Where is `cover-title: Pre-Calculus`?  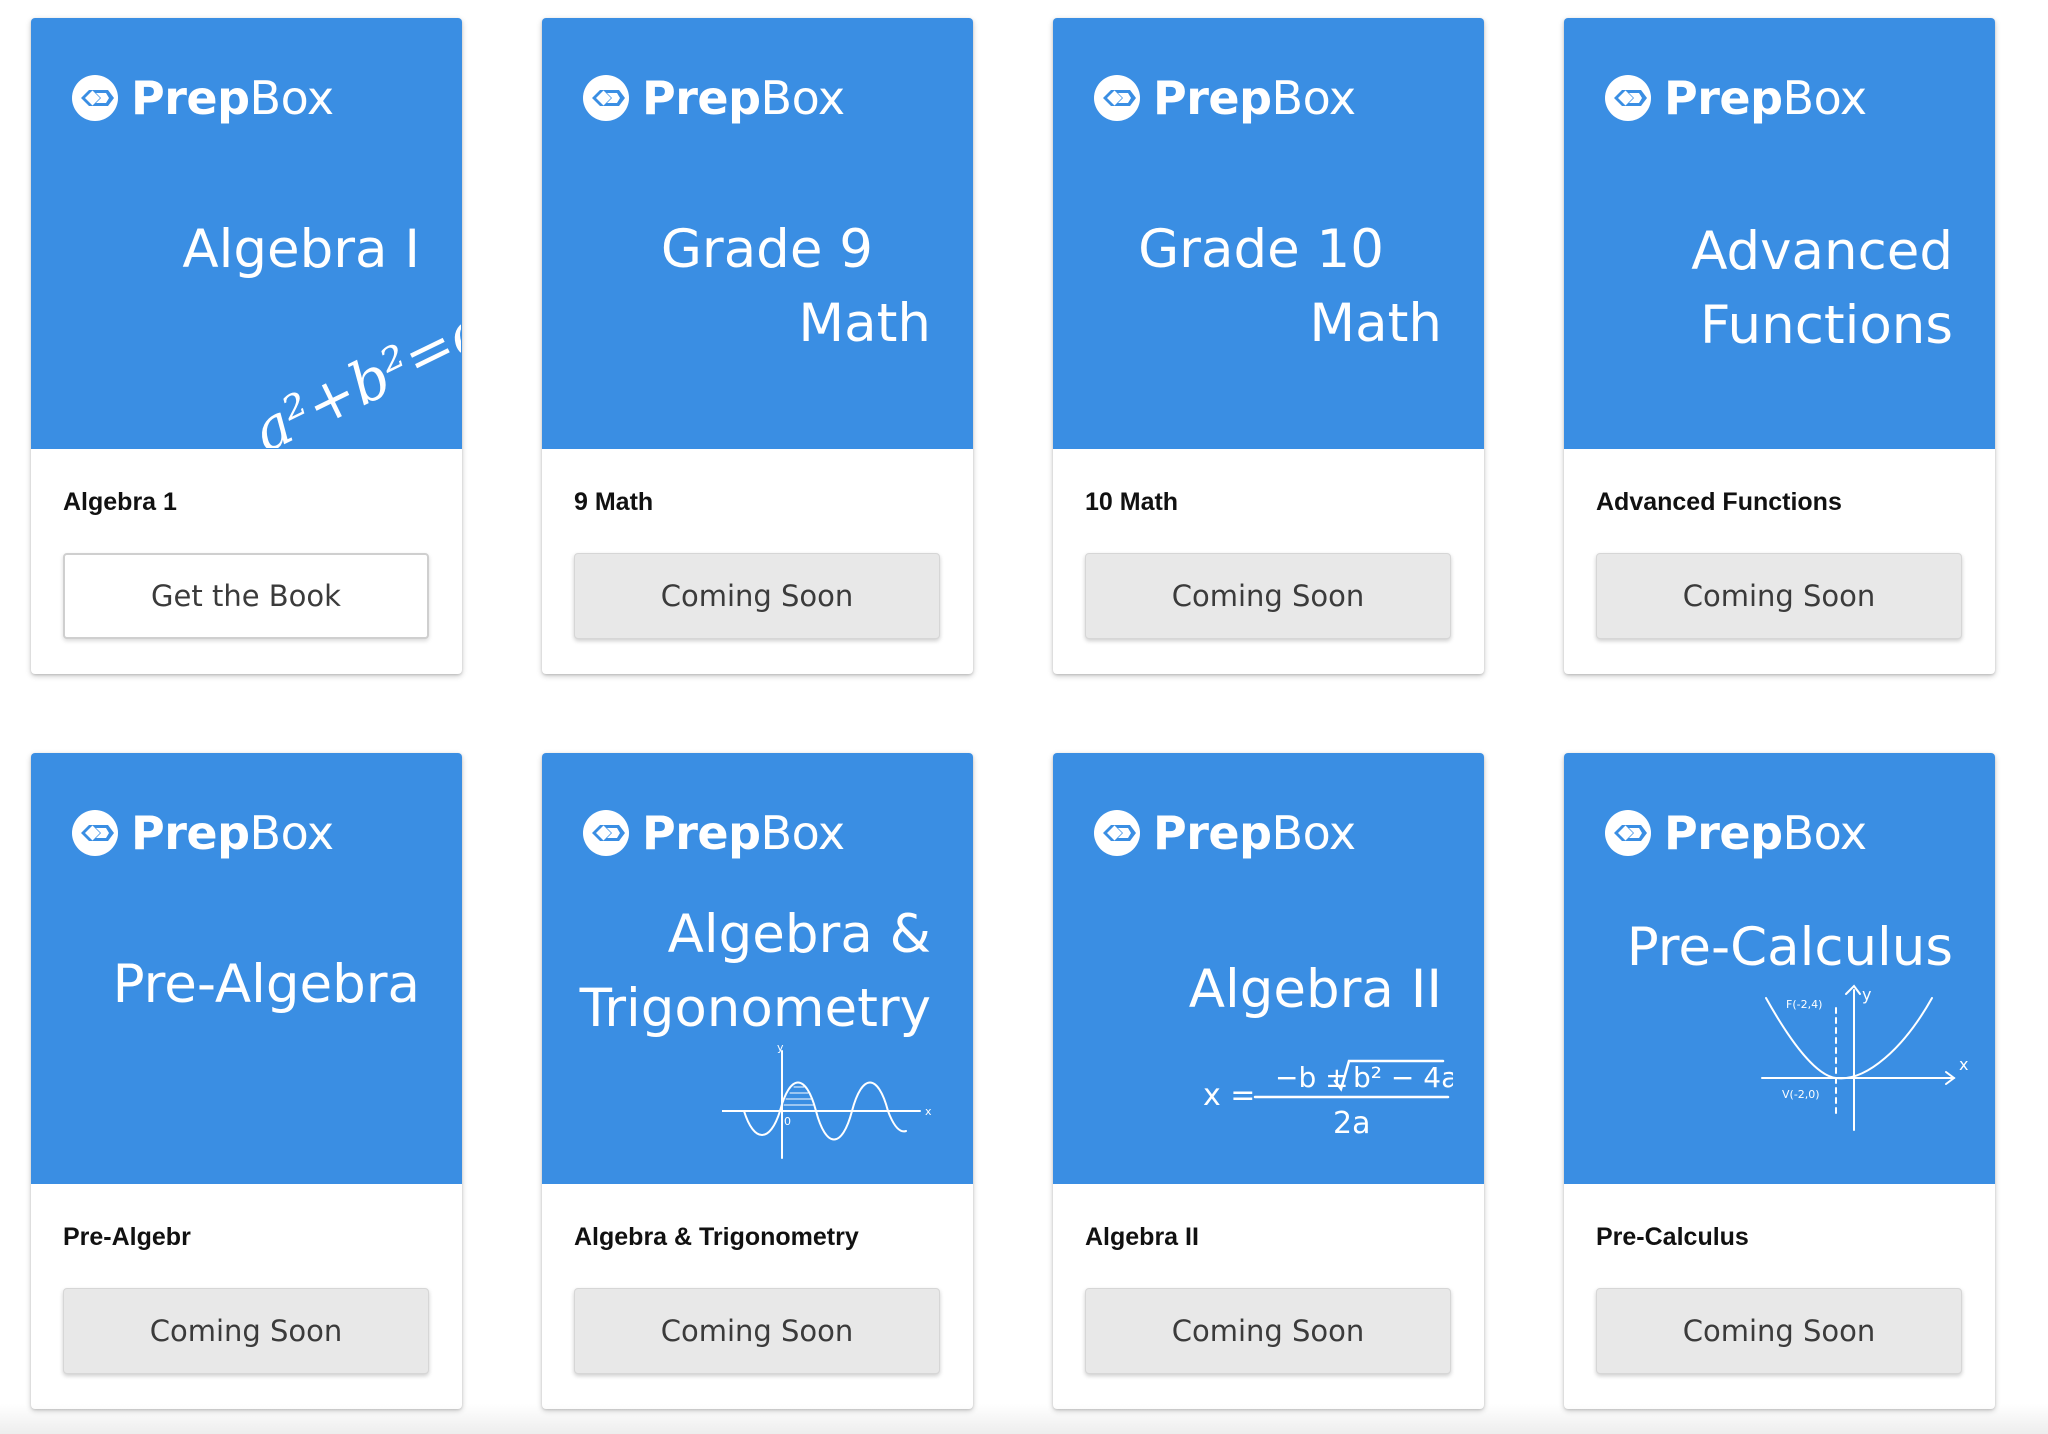 cover-title: Pre-Calculus is located at coordinates (1789, 947).